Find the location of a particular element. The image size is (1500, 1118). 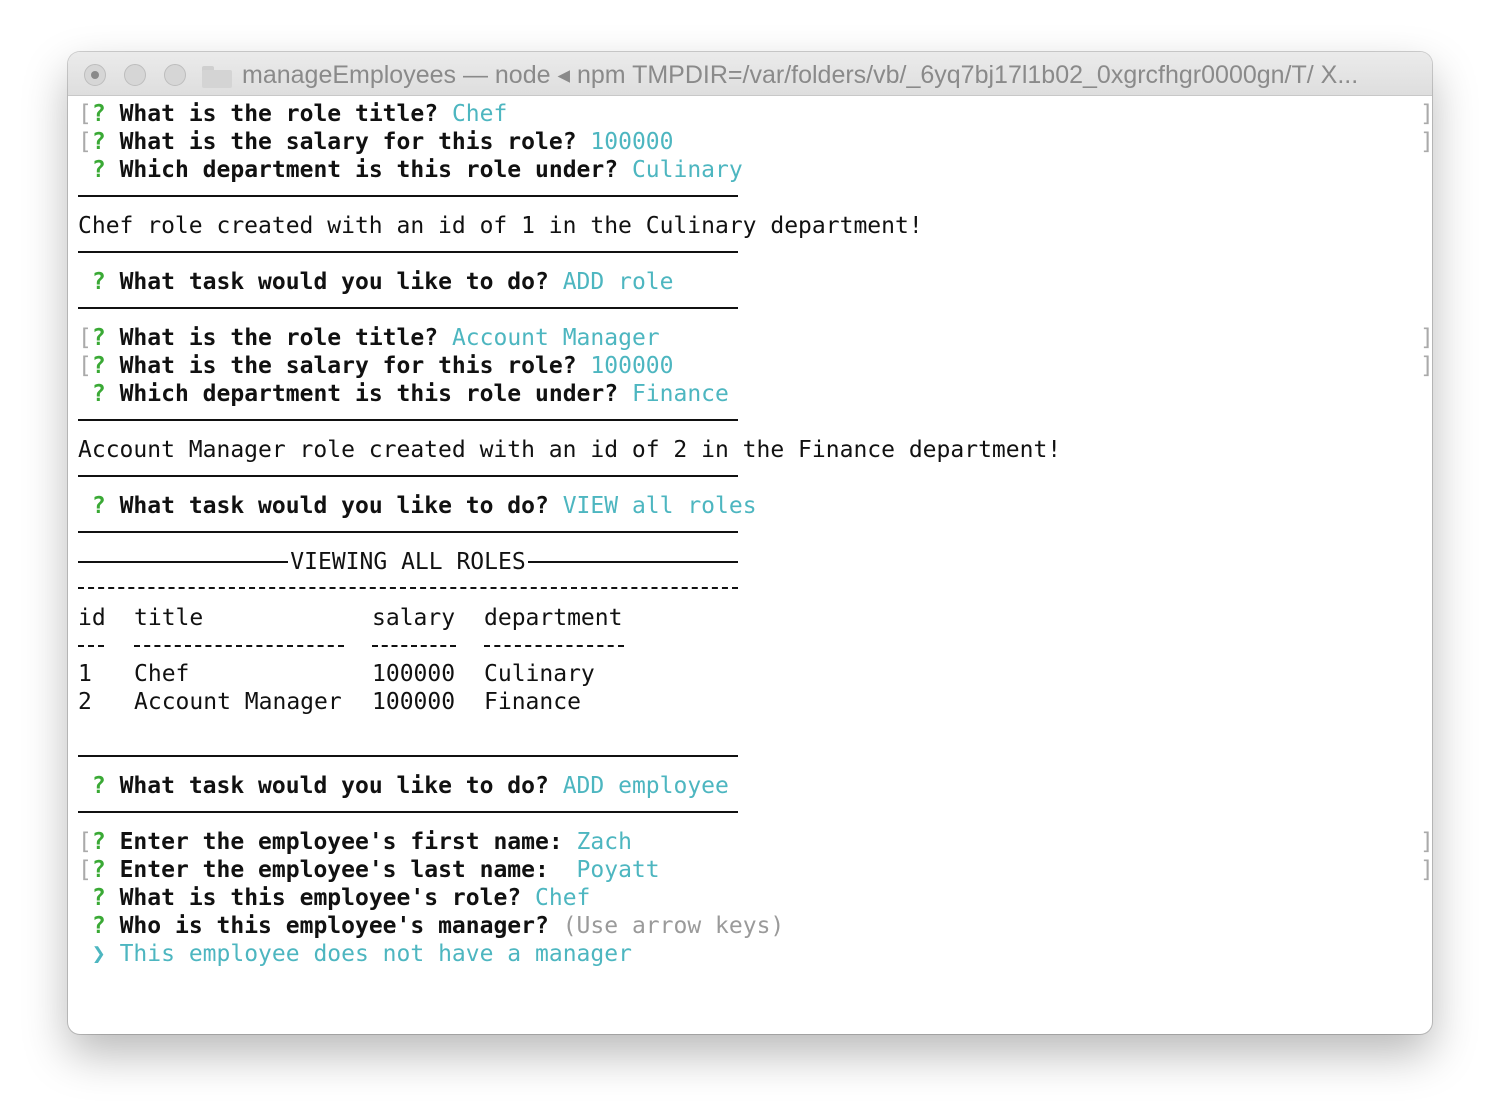

table-header: salary is located at coordinates (414, 618).